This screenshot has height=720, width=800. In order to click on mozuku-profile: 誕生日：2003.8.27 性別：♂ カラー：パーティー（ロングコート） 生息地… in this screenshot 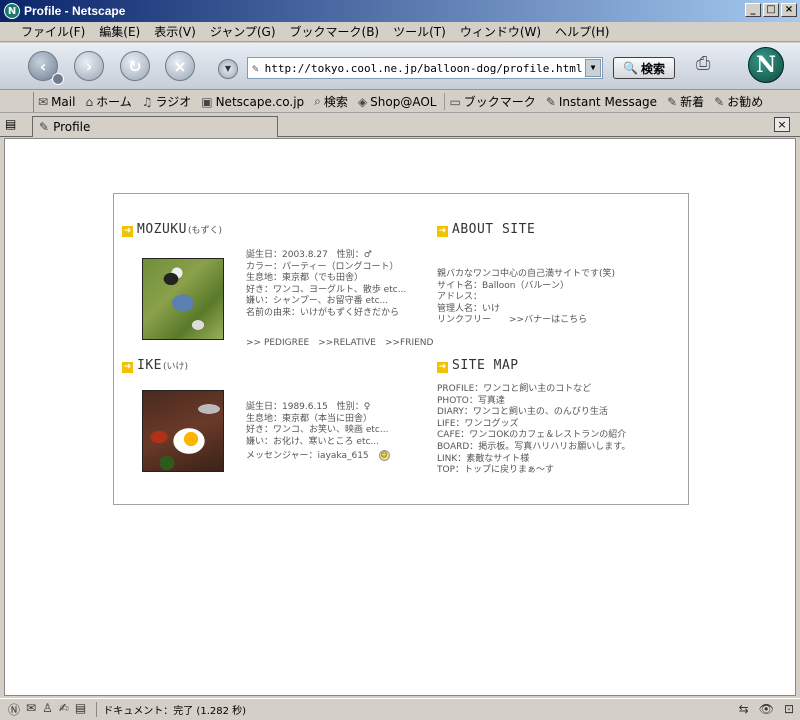, I will do `click(326, 284)`.